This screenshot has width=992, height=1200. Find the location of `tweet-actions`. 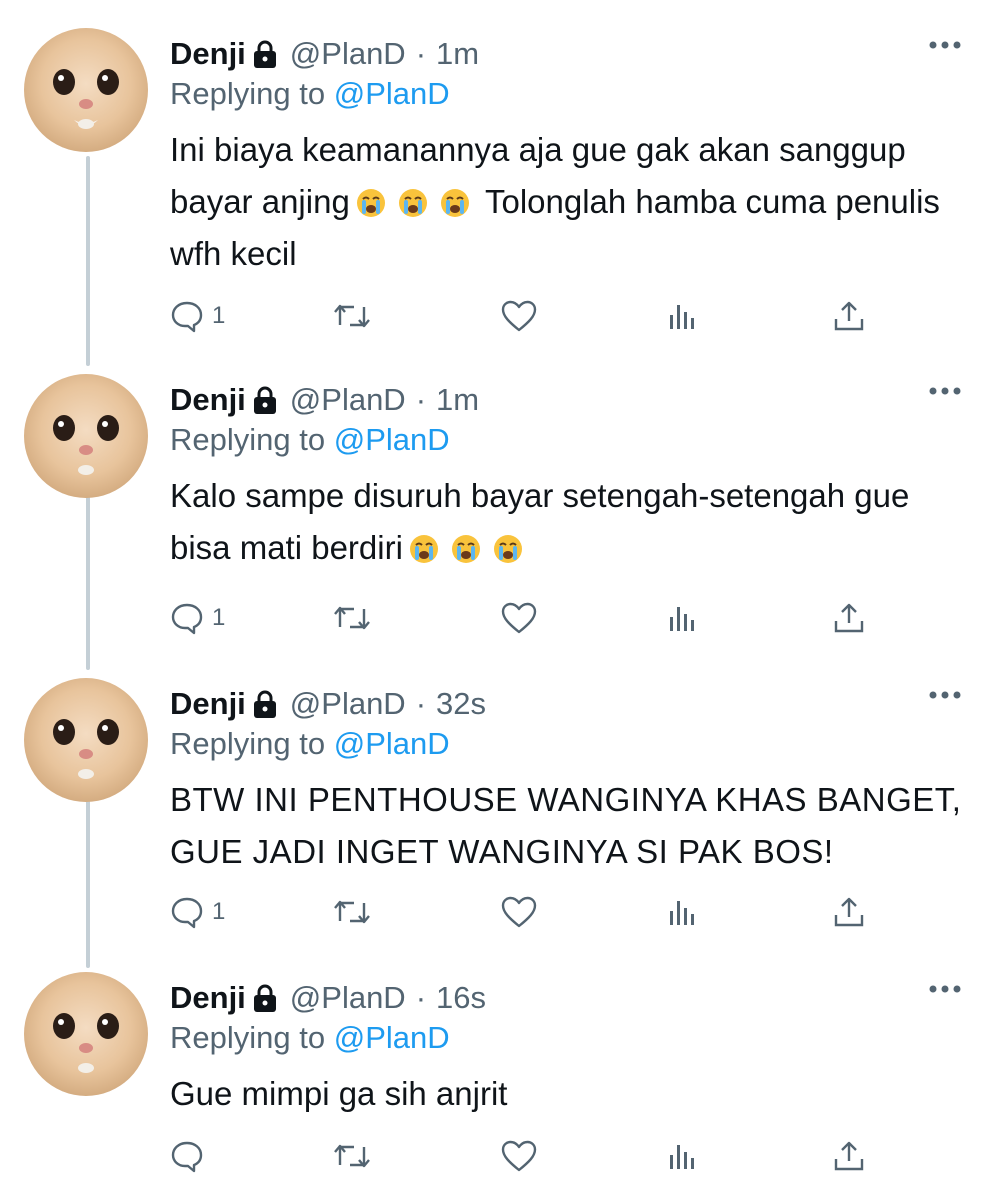

tweet-actions is located at coordinates (525, 1156).